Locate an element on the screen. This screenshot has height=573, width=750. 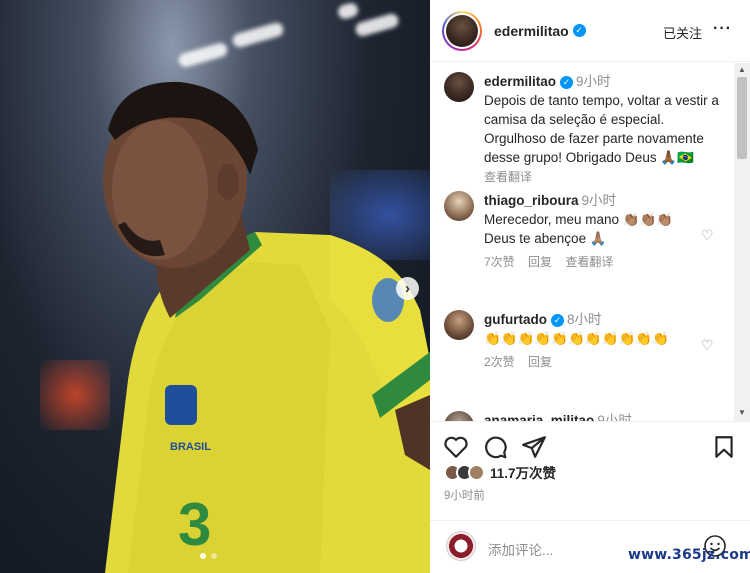
comment-meta: 7次赞 回复 查看翻译 is located at coordinates (606, 262).